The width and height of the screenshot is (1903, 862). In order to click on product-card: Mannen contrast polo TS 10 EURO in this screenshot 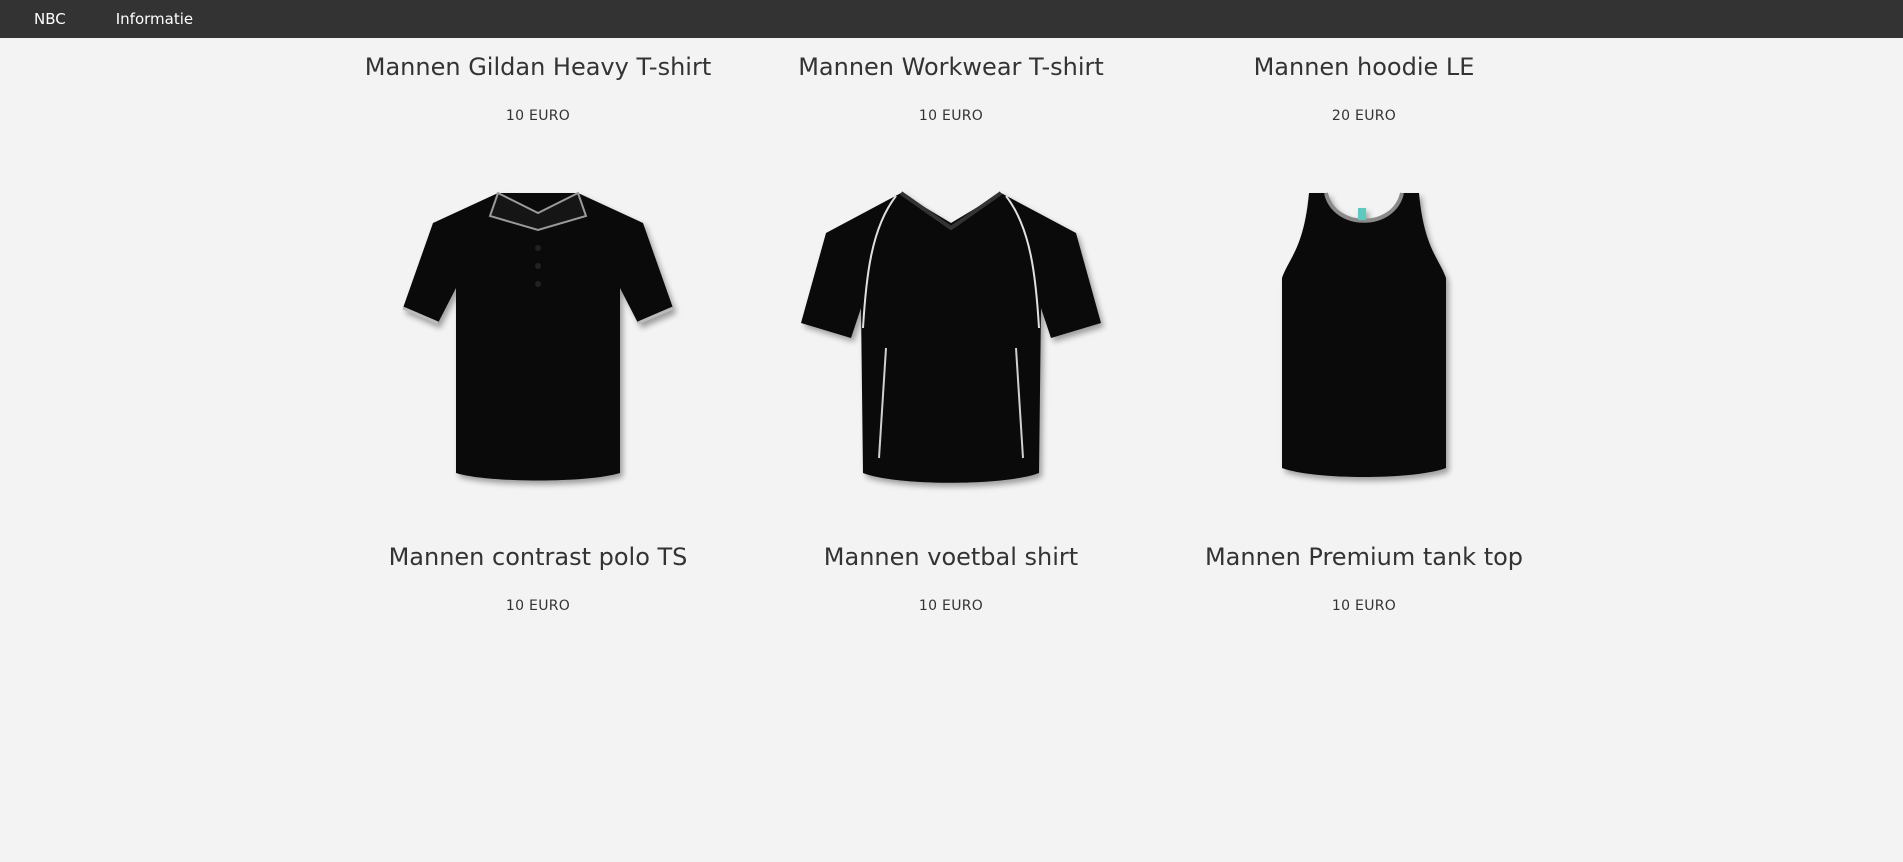, I will do `click(538, 383)`.